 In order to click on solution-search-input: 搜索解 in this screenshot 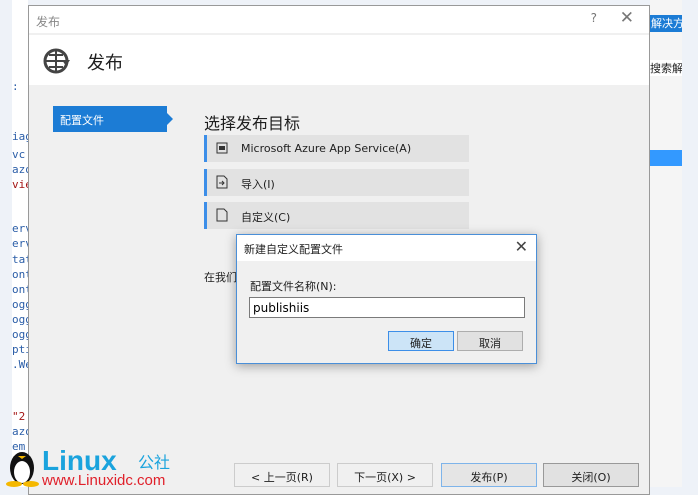, I will do `click(666, 68)`.